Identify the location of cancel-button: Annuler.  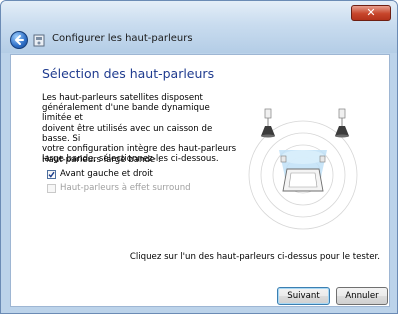
(362, 296).